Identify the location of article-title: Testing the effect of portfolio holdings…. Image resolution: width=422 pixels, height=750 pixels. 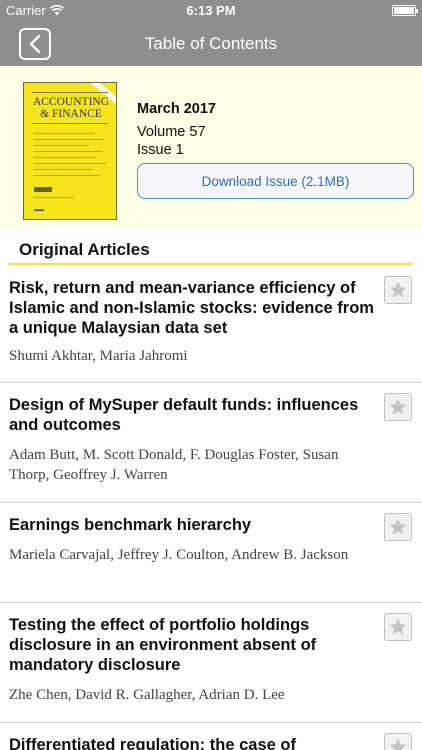
(195, 645).